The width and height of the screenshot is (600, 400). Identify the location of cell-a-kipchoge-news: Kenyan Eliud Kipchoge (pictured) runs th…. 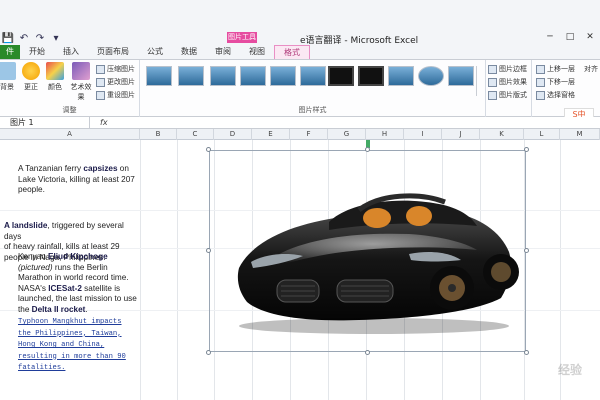
(79, 284).